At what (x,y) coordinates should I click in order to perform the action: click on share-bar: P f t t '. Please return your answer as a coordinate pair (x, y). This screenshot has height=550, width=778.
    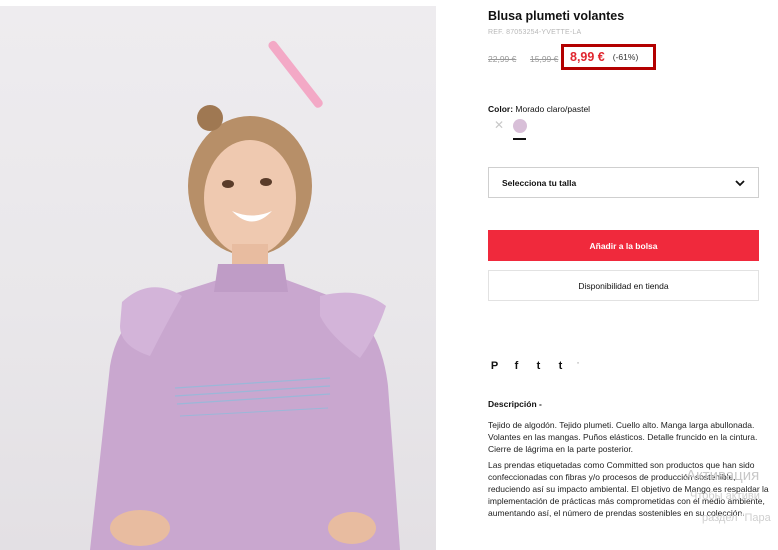
    Looking at the image, I should click on (534, 366).